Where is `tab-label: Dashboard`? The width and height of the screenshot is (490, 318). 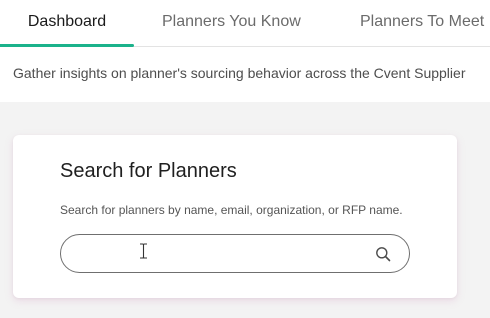 tab-label: Dashboard is located at coordinates (67, 21).